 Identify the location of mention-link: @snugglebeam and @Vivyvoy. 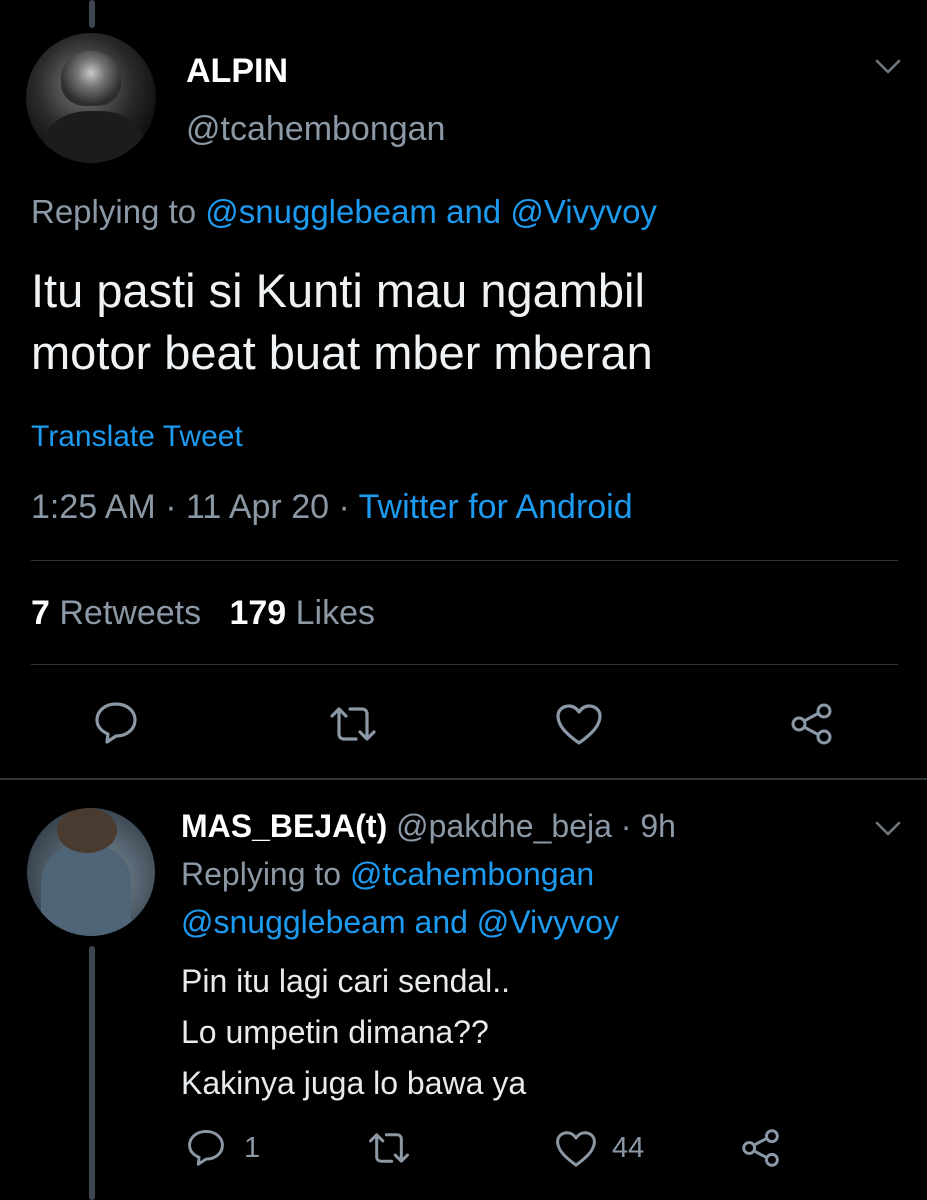
(400, 922).